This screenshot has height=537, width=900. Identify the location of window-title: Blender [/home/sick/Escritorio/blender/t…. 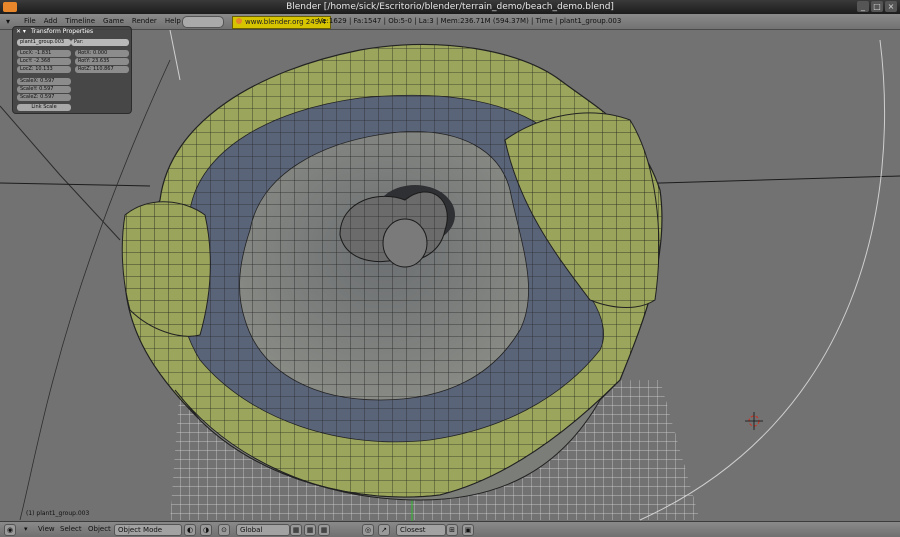
(450, 7).